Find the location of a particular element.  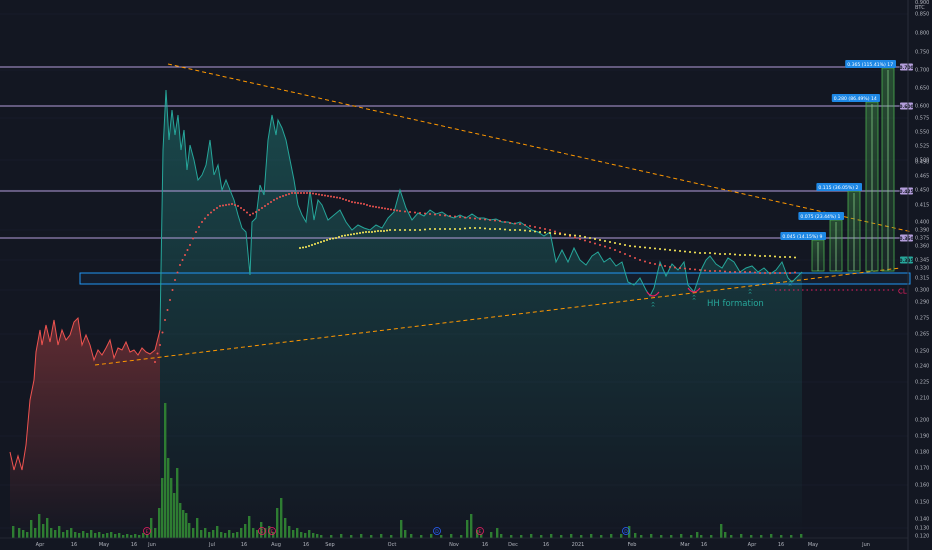

y-tick-label: 0.465 is located at coordinates (922, 177).